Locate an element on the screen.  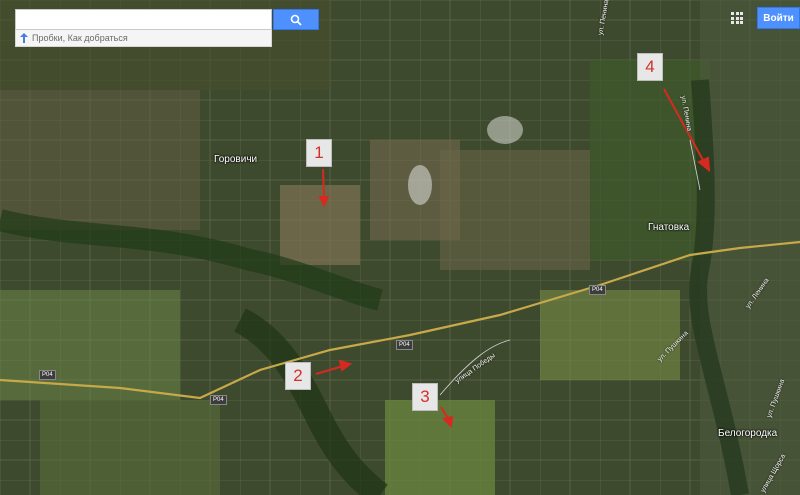
place-label-gnatovka: Гнатовка is located at coordinates (669, 227).